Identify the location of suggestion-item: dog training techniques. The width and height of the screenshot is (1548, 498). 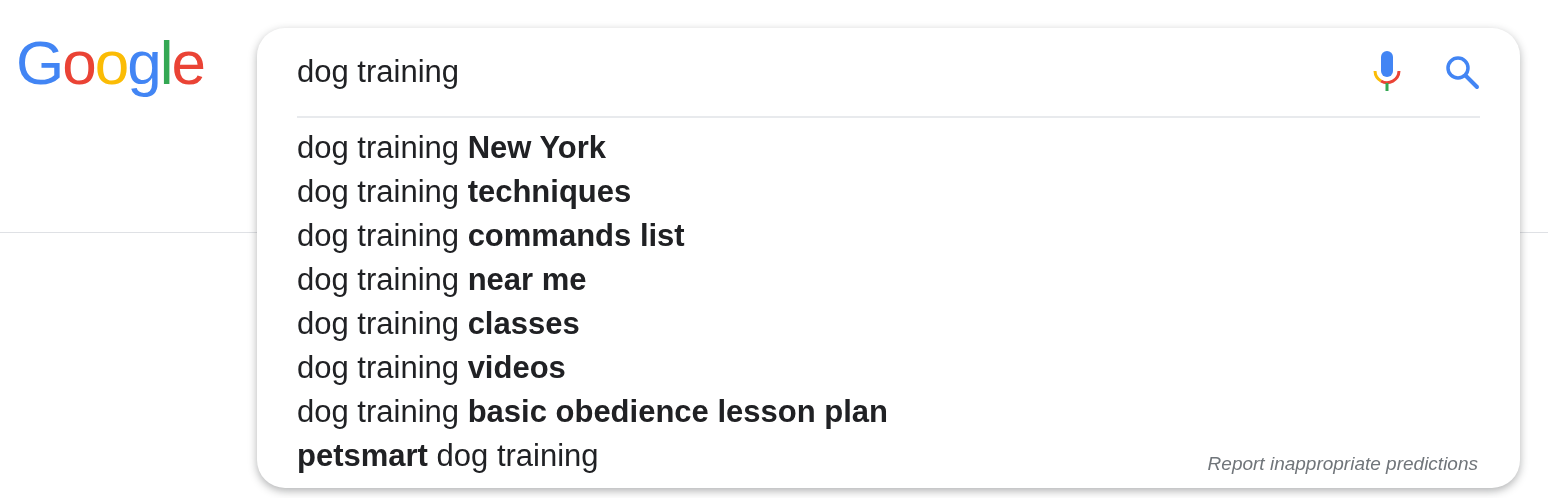
(464, 192).